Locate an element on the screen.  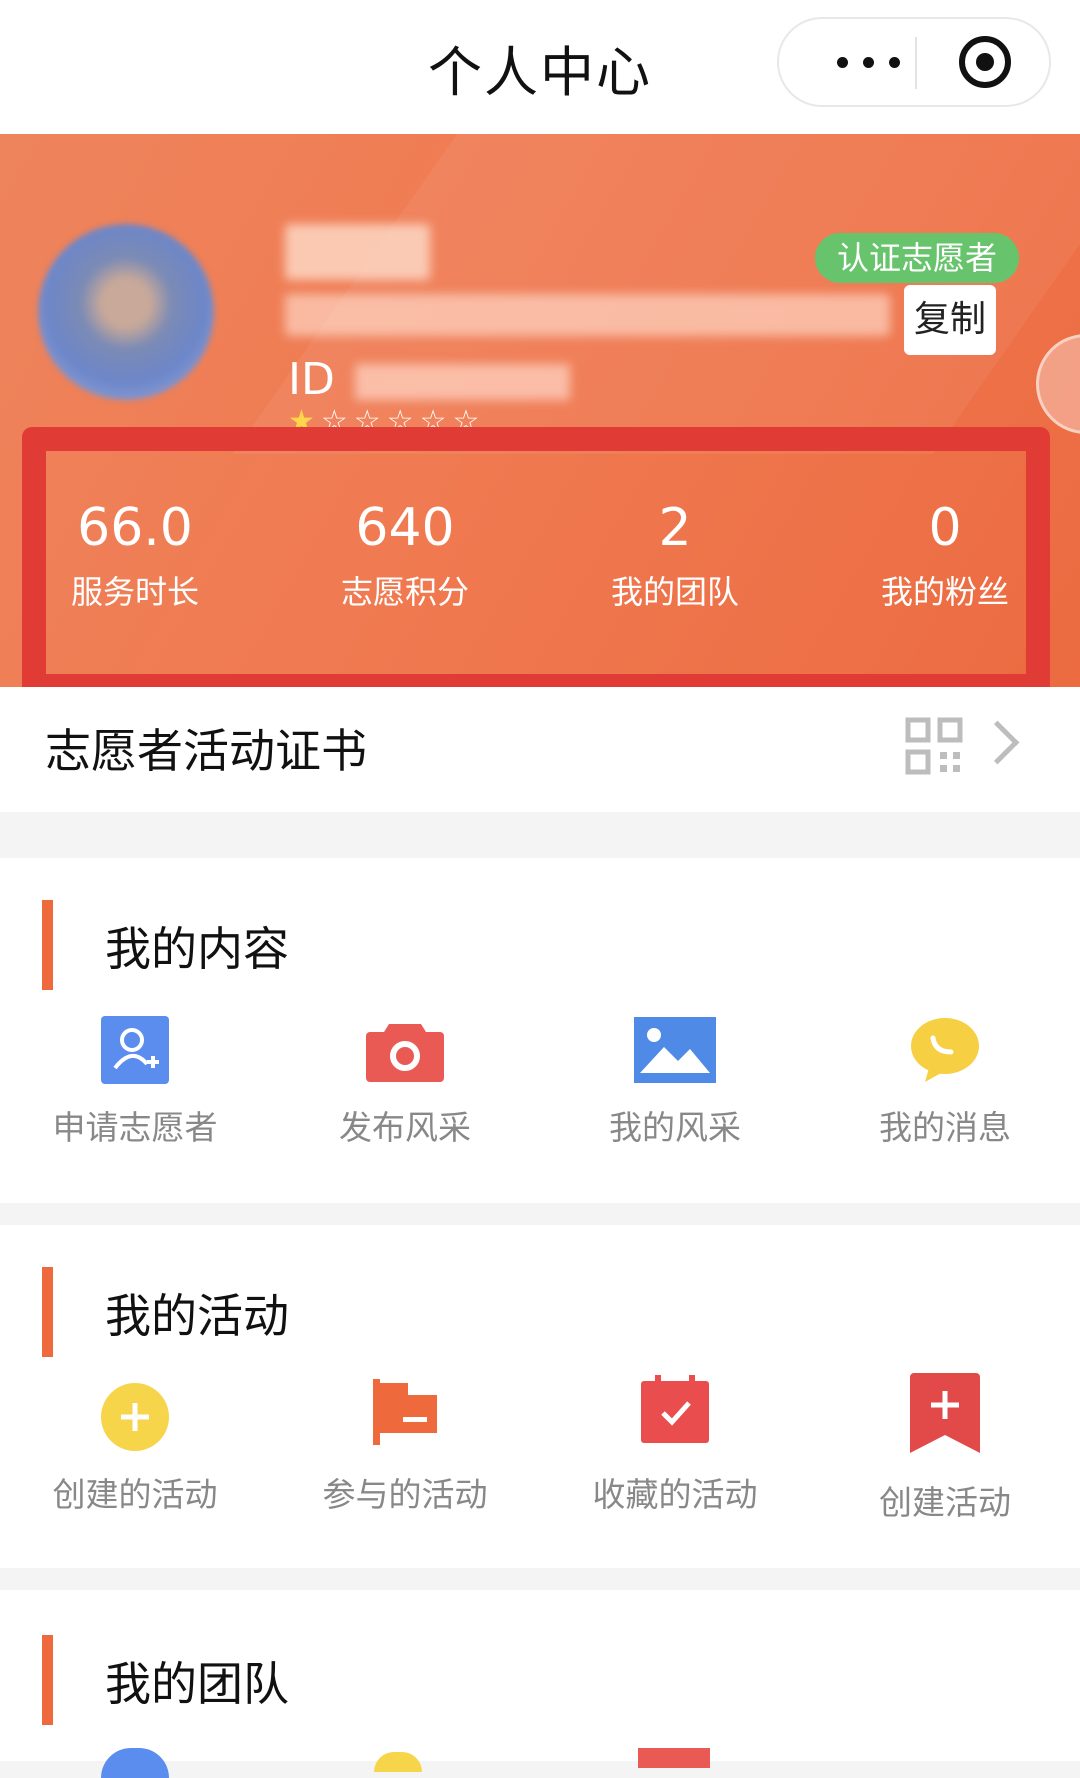
stat-label: 我的团队 is located at coordinates (674, 592).